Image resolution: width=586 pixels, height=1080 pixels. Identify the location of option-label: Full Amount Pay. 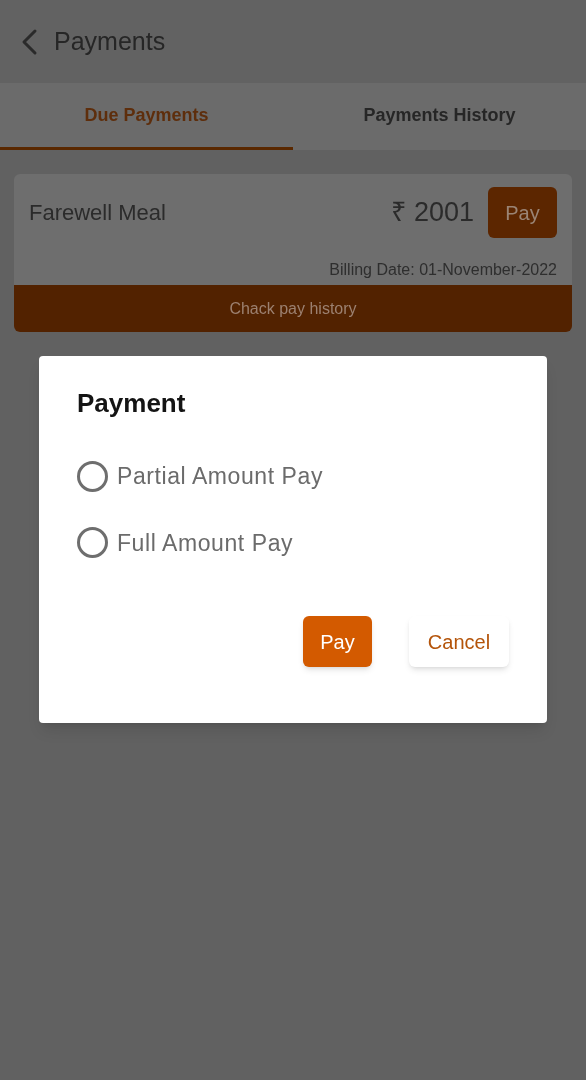
(205, 542).